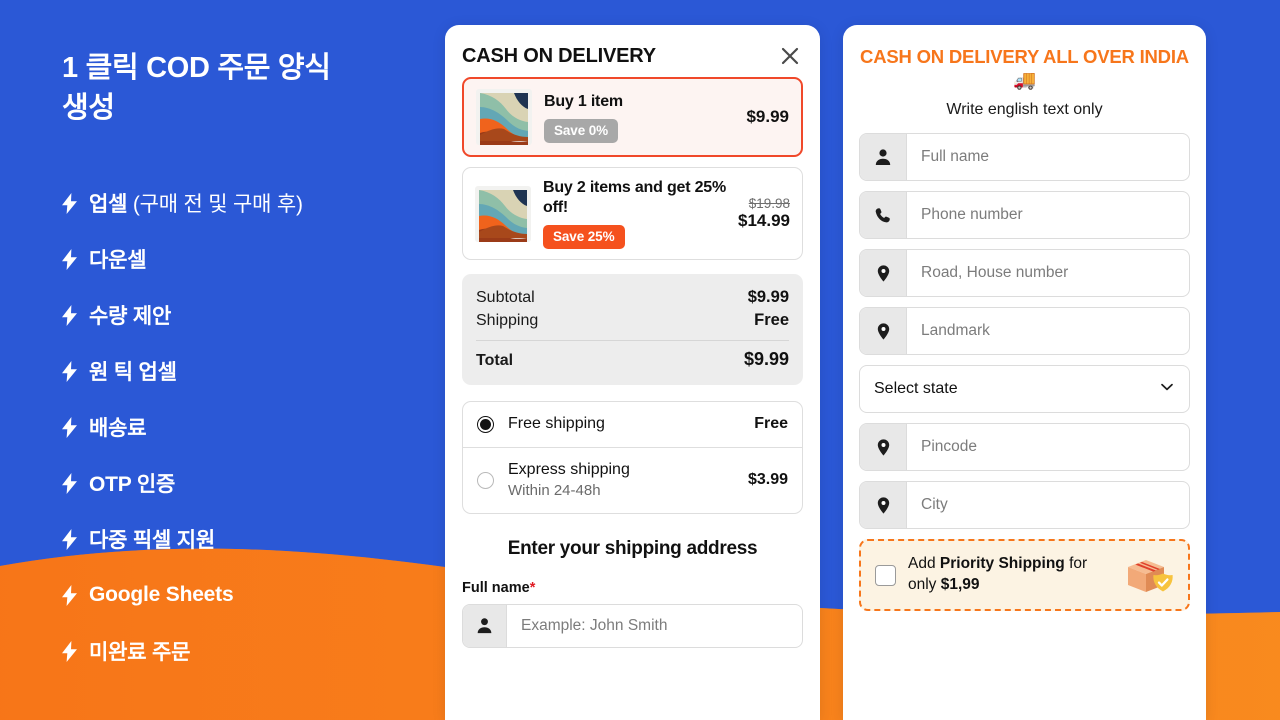  Describe the element at coordinates (1148, 575) in the screenshot. I see `package-shield-icon` at that location.